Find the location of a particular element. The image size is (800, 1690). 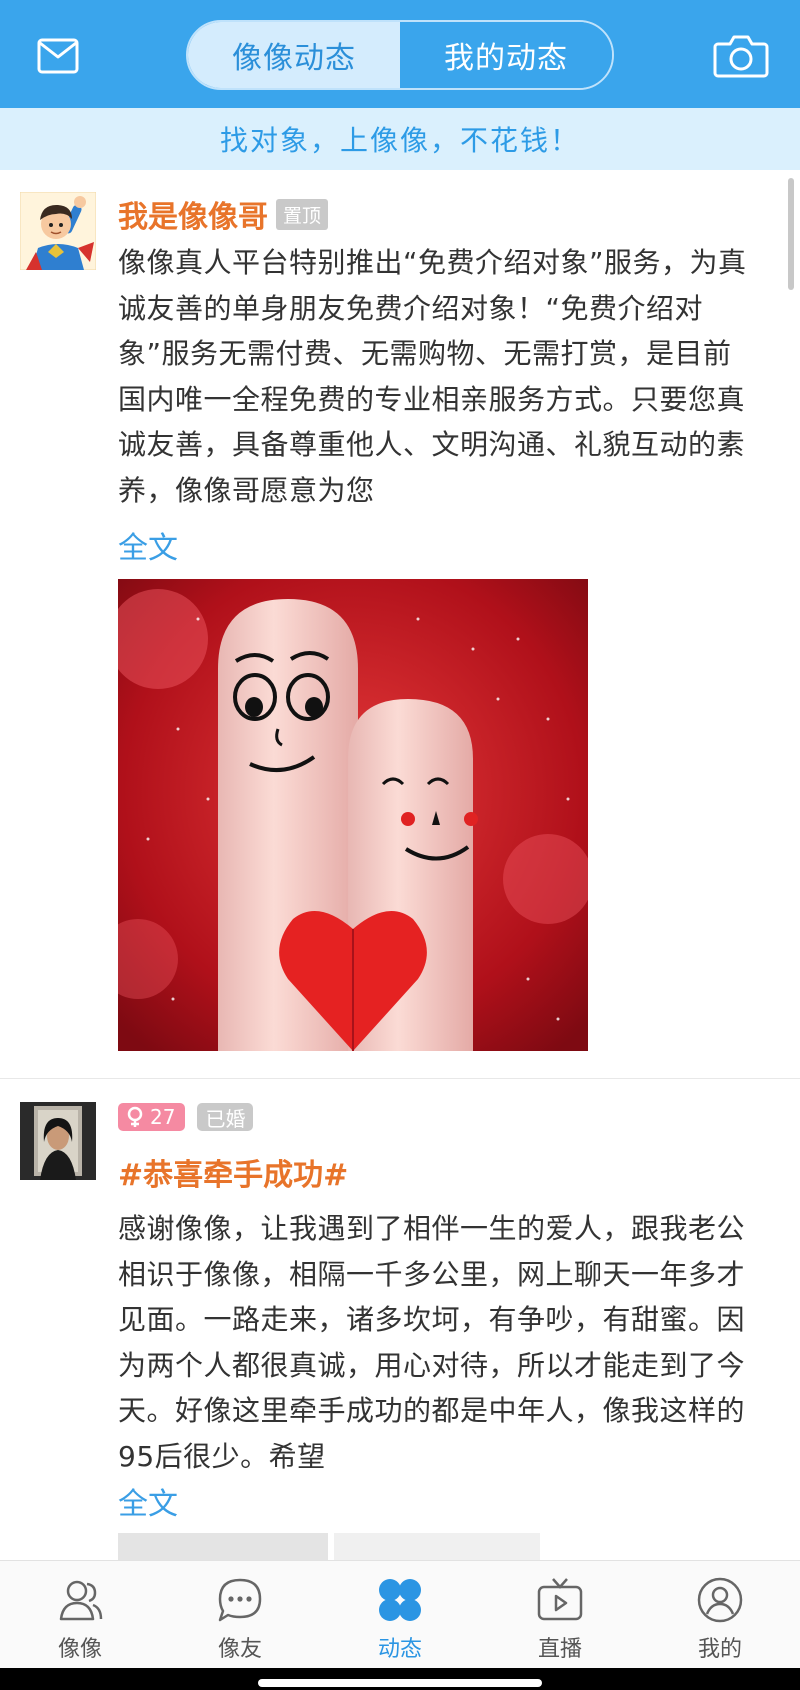

feed-segmented-control: 像像动态 我的动态 is located at coordinates (400, 55).